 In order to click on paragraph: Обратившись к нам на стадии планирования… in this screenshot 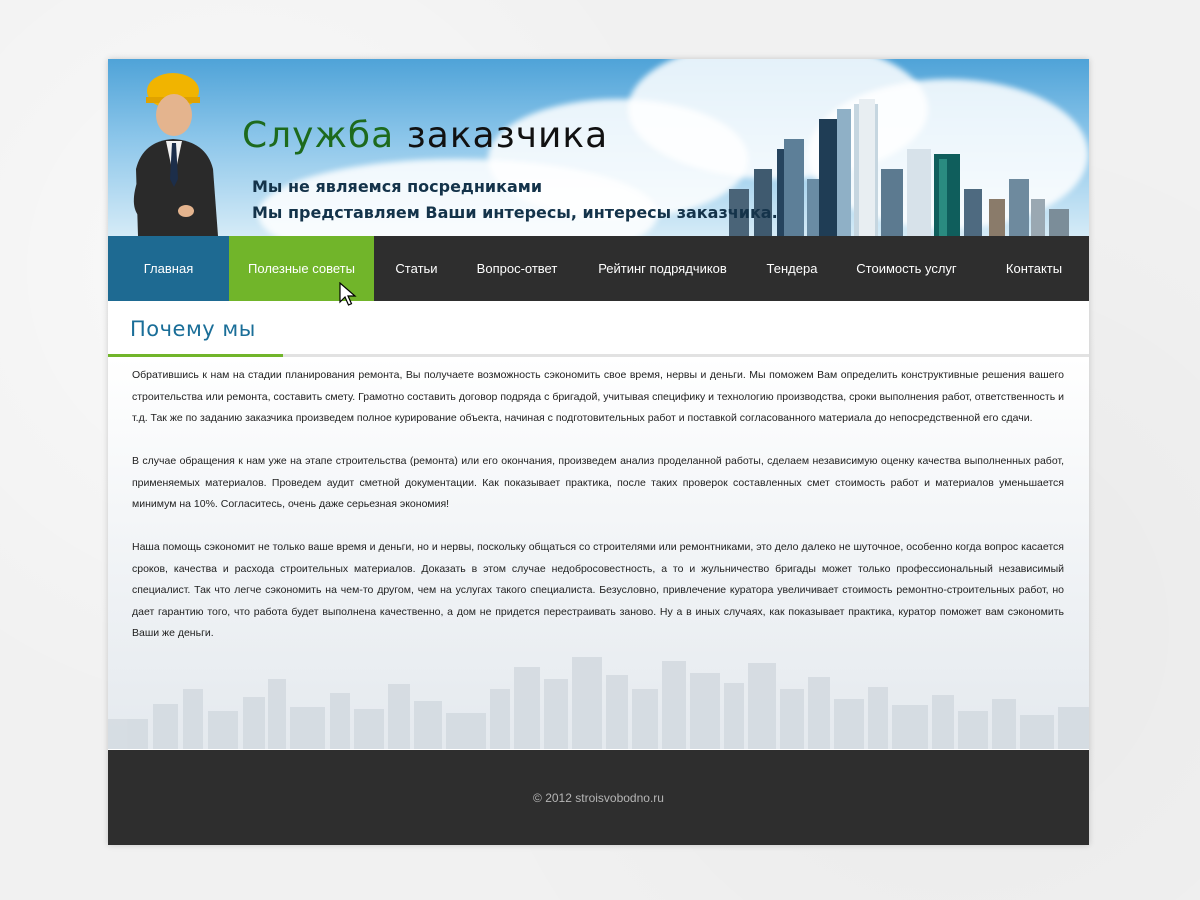, I will do `click(598, 396)`.